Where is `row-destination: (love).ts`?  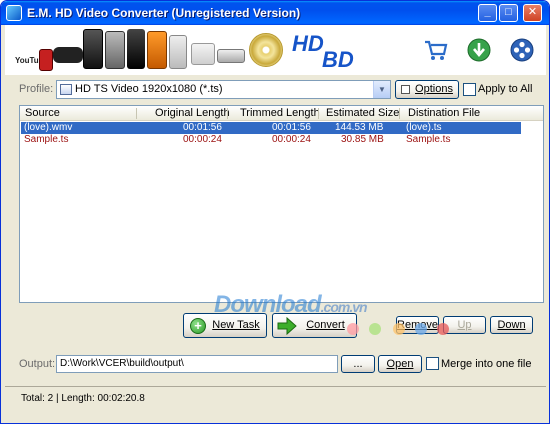 row-destination: (love).ts is located at coordinates (424, 127).